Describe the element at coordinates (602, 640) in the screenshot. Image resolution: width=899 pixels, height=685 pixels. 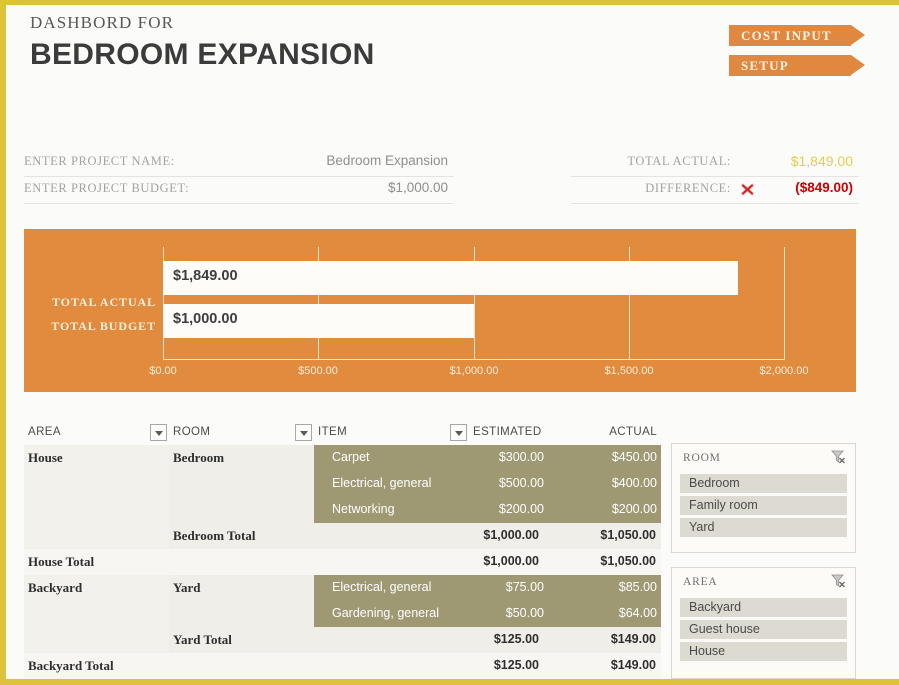
I see `cell-actual: $149.00` at that location.